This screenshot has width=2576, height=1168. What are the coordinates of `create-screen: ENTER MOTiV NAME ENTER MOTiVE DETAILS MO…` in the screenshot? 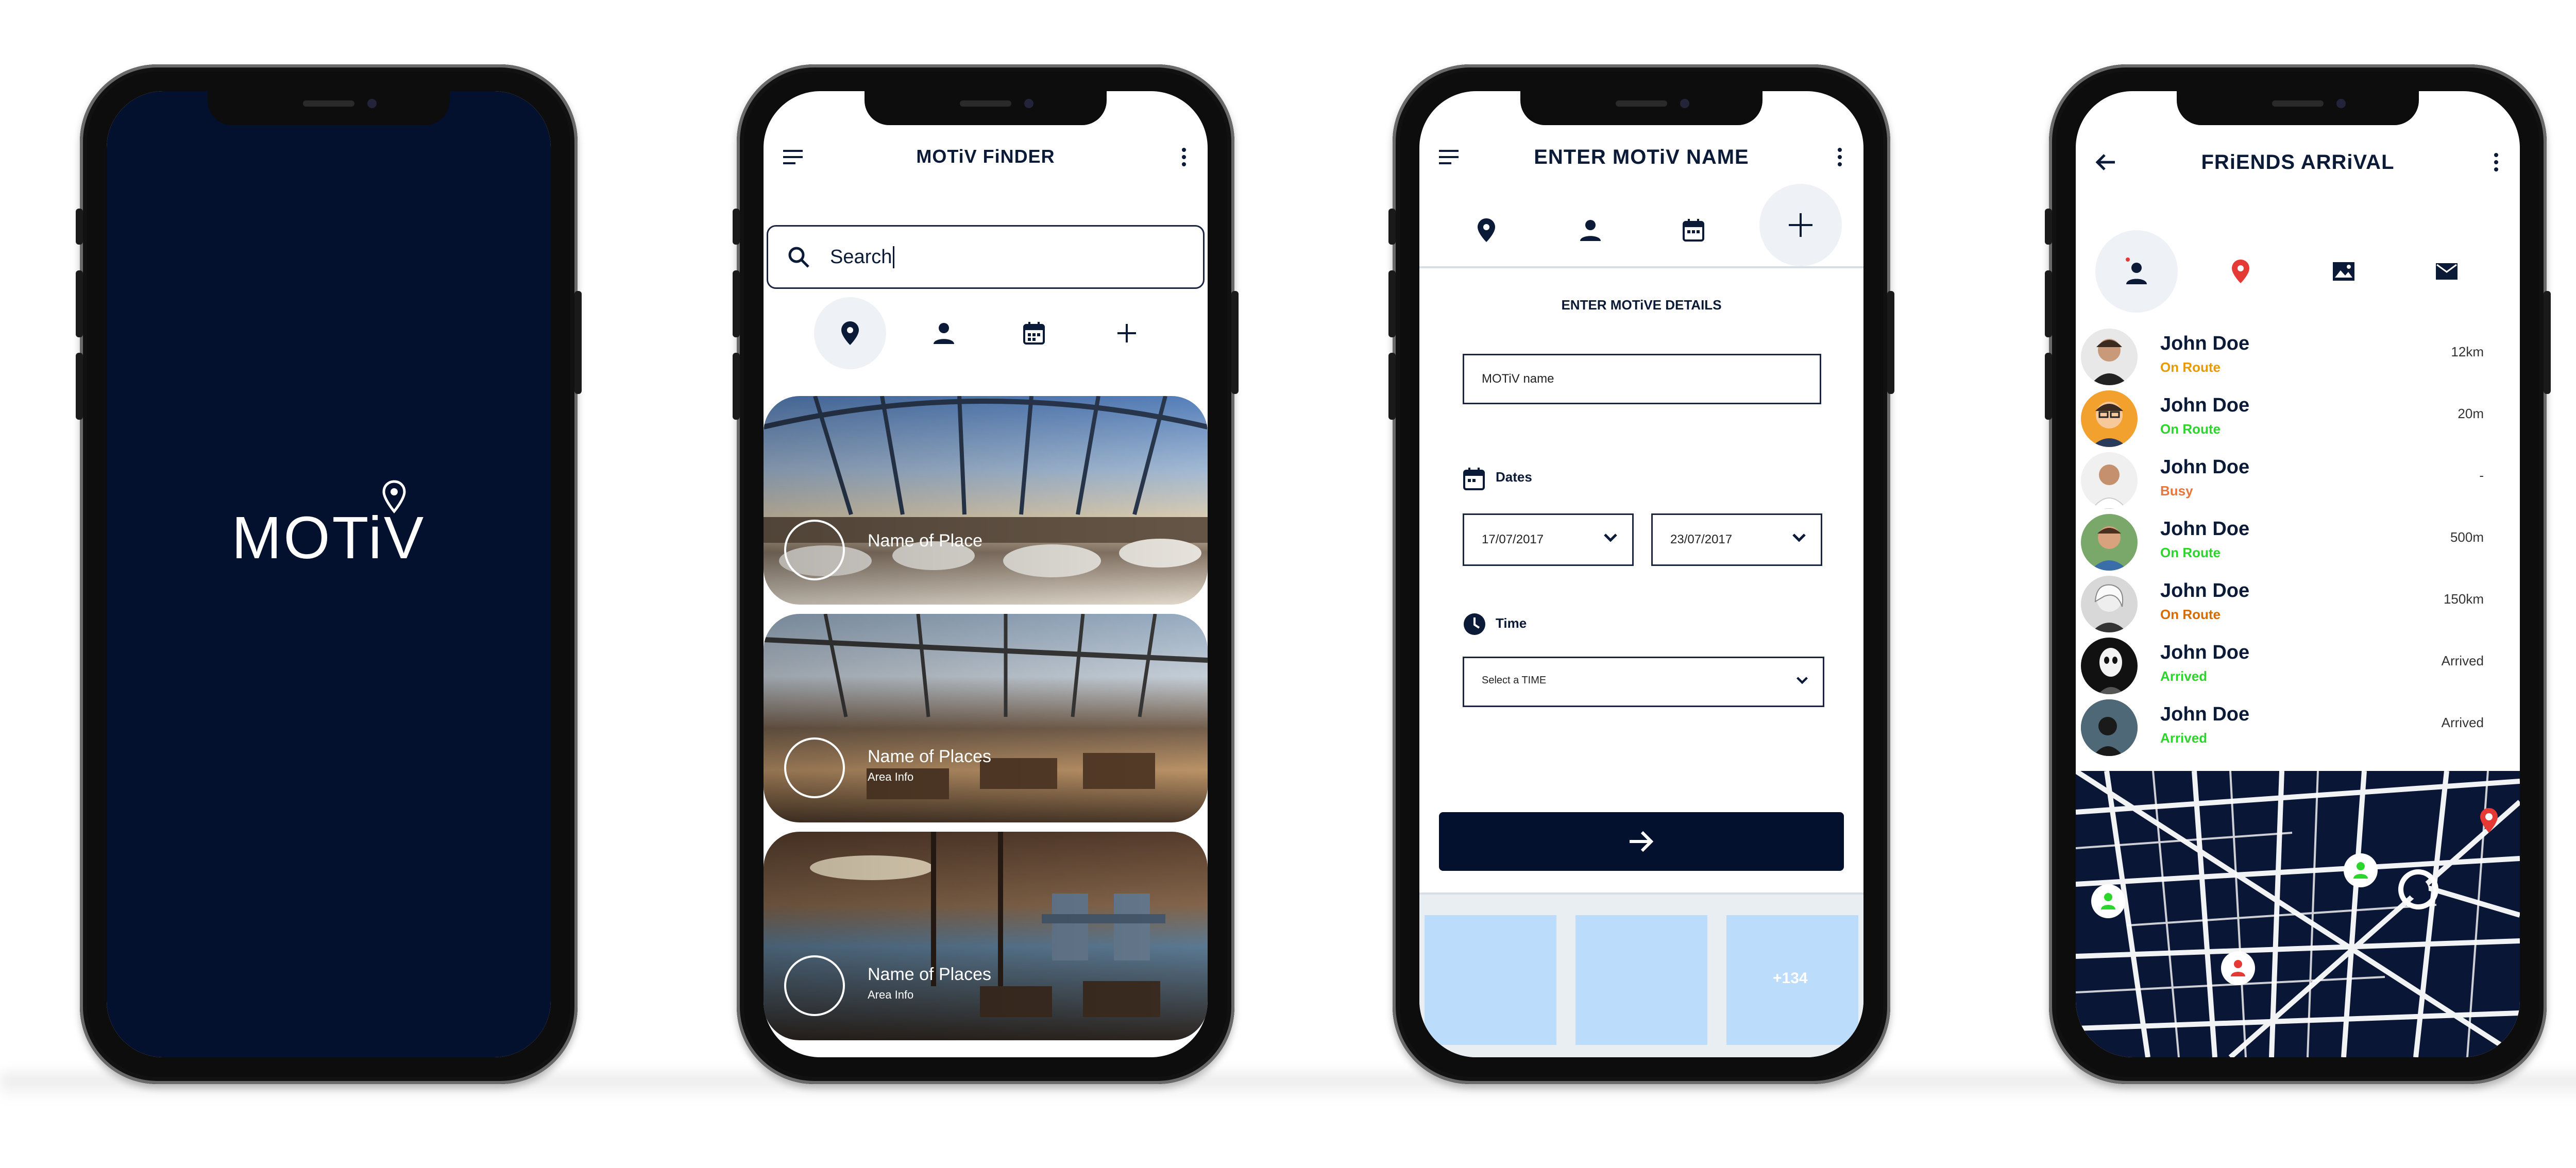 It's located at (1641, 574).